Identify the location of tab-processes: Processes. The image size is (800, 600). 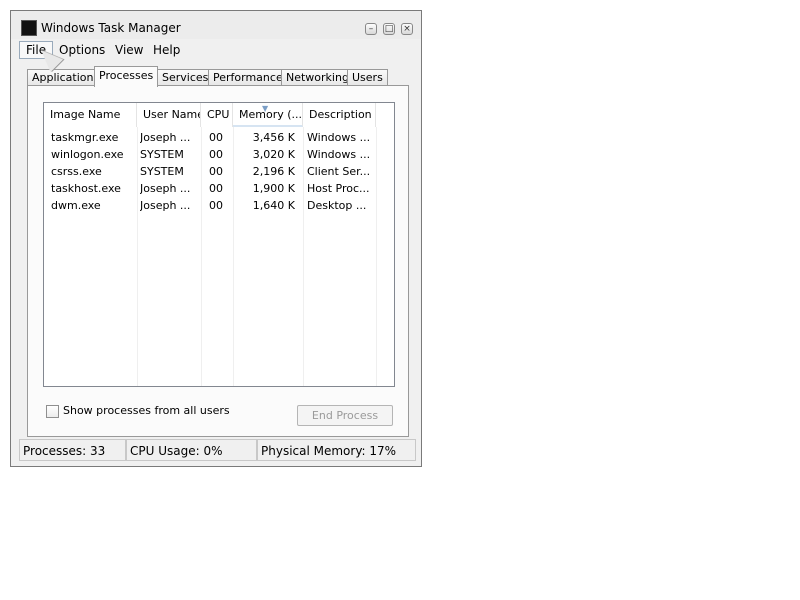
(126, 76).